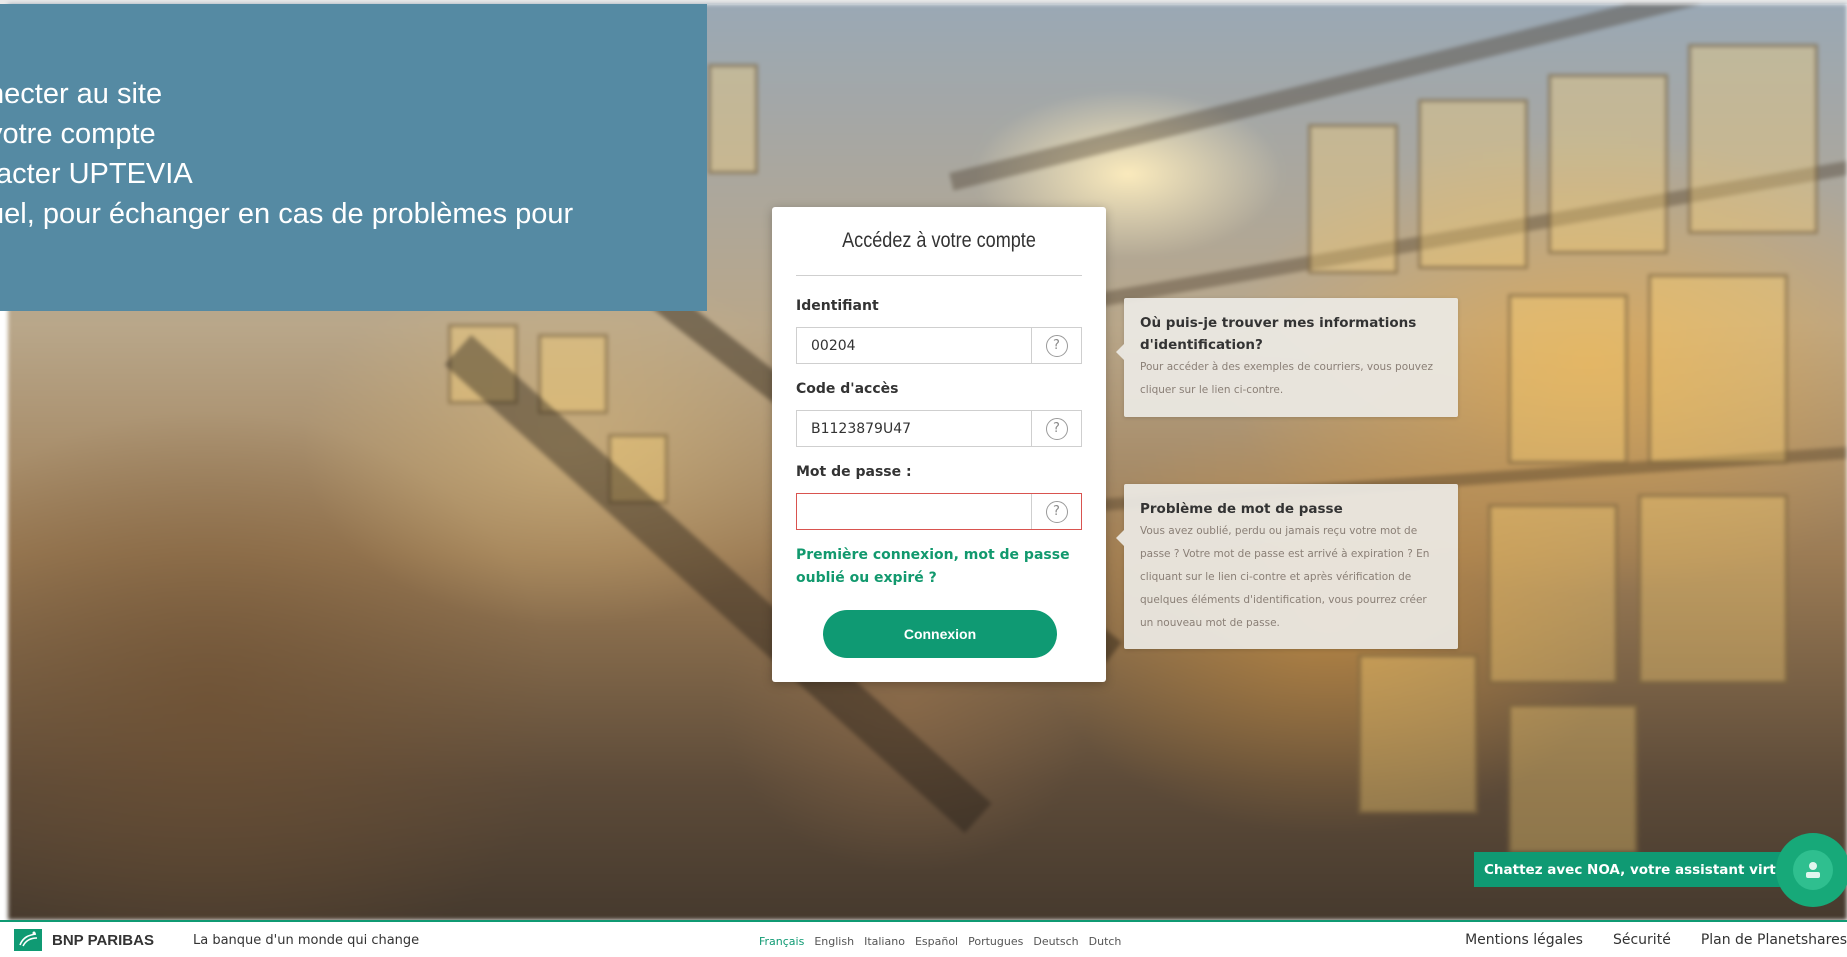 Image resolution: width=1847 pixels, height=957 pixels. Describe the element at coordinates (847, 389) in the screenshot. I see `code-label: Code d'accès` at that location.